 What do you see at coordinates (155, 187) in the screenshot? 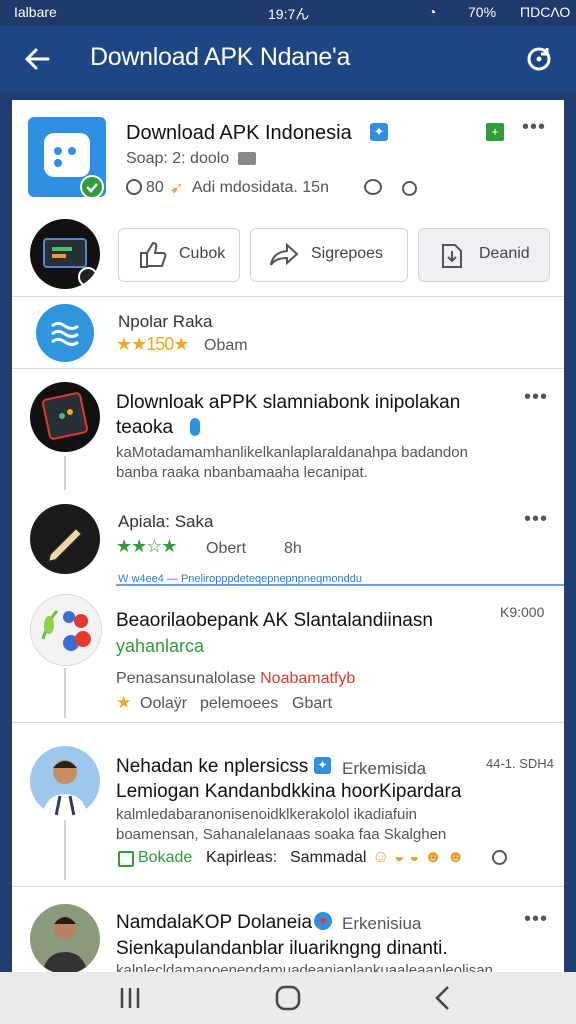
I see `app-meta-count: 80` at bounding box center [155, 187].